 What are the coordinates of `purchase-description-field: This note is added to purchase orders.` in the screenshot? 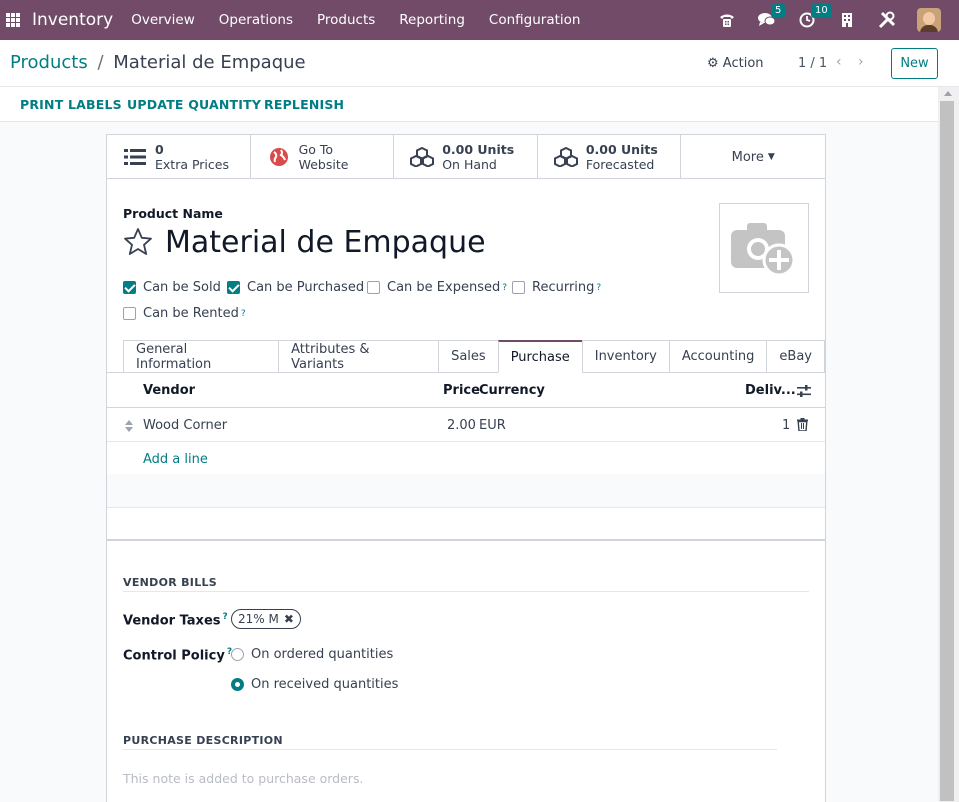 It's located at (243, 778).